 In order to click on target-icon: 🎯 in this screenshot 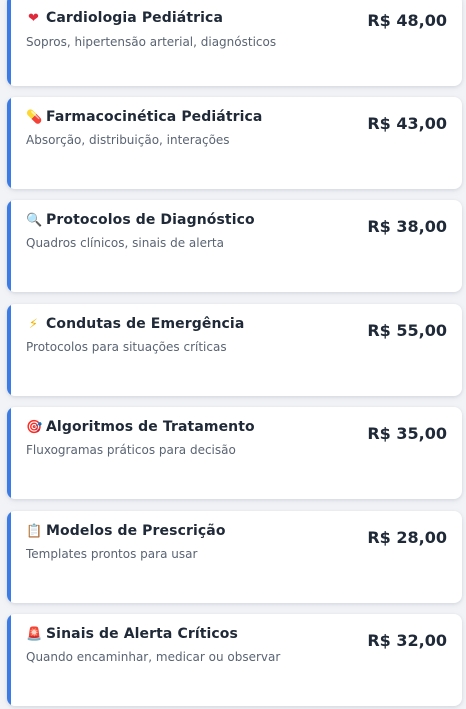, I will do `click(34, 427)`.